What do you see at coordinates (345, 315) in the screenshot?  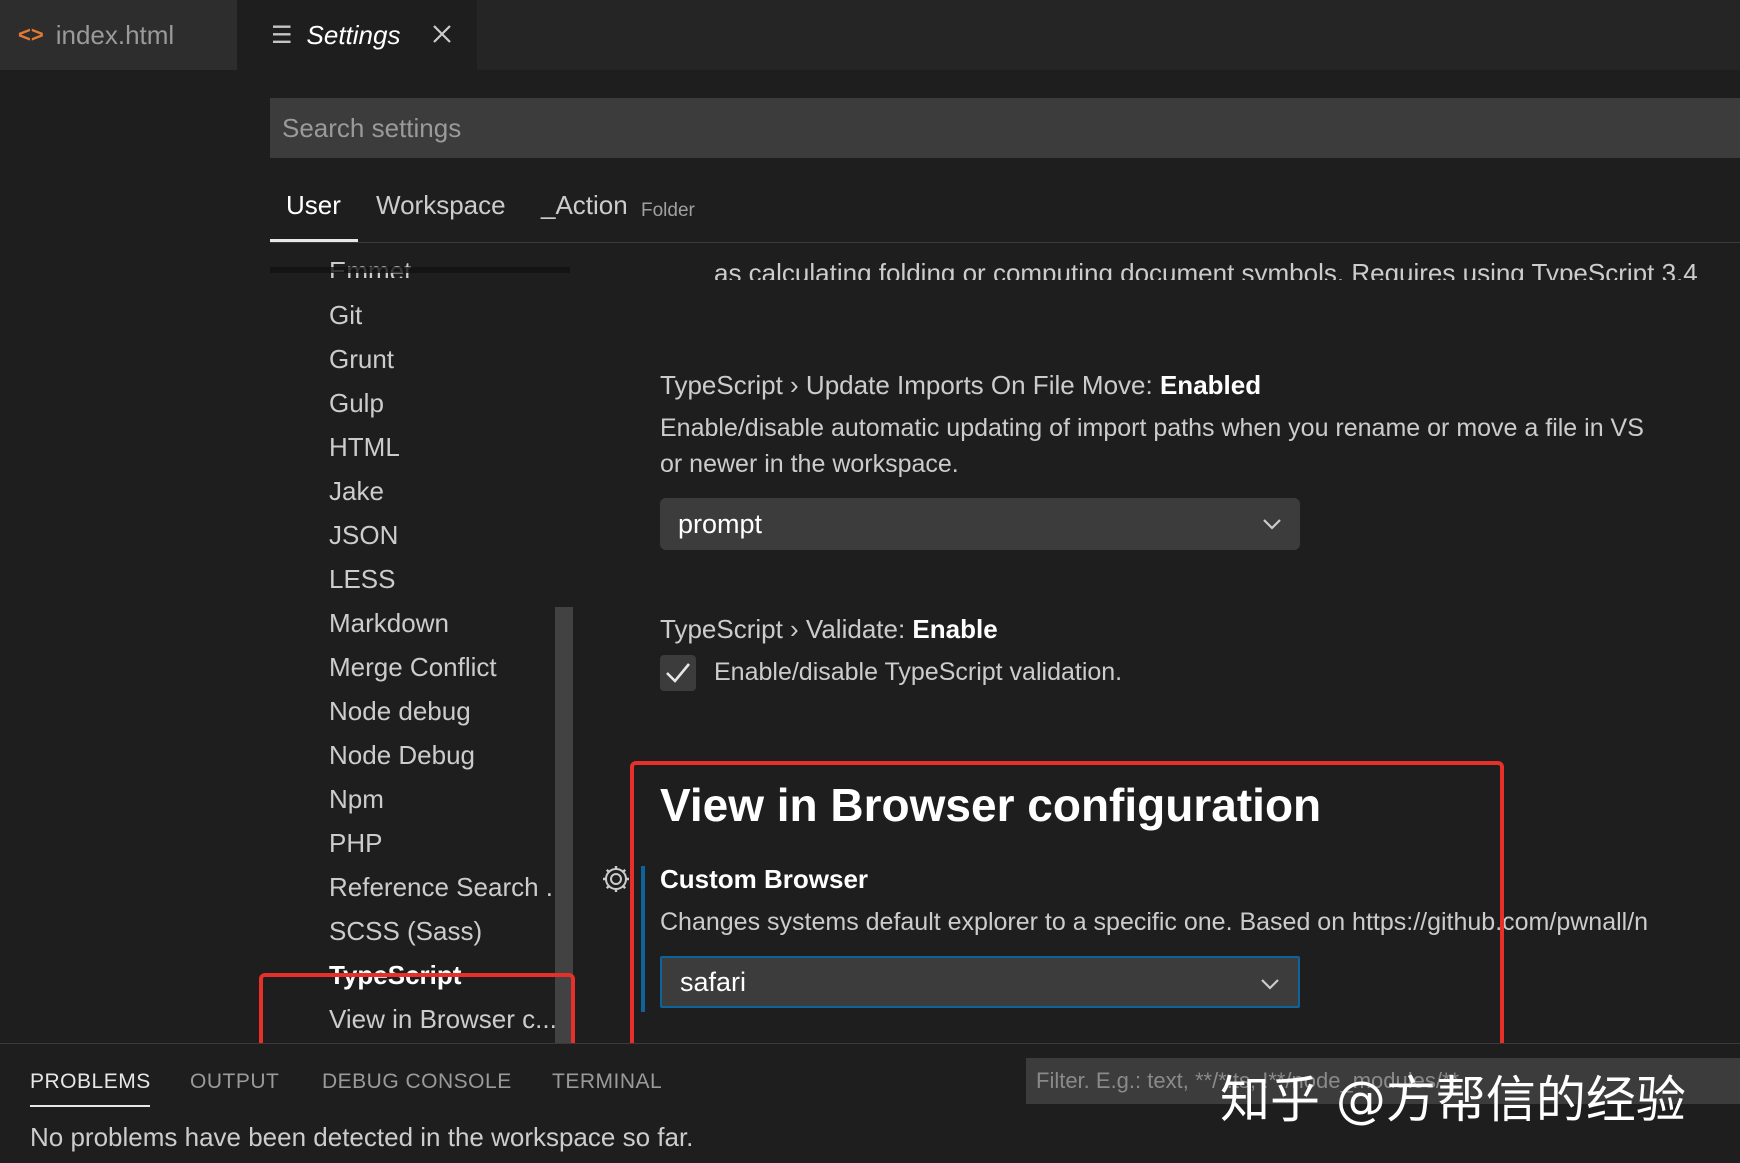 I see `toc-item: Git` at bounding box center [345, 315].